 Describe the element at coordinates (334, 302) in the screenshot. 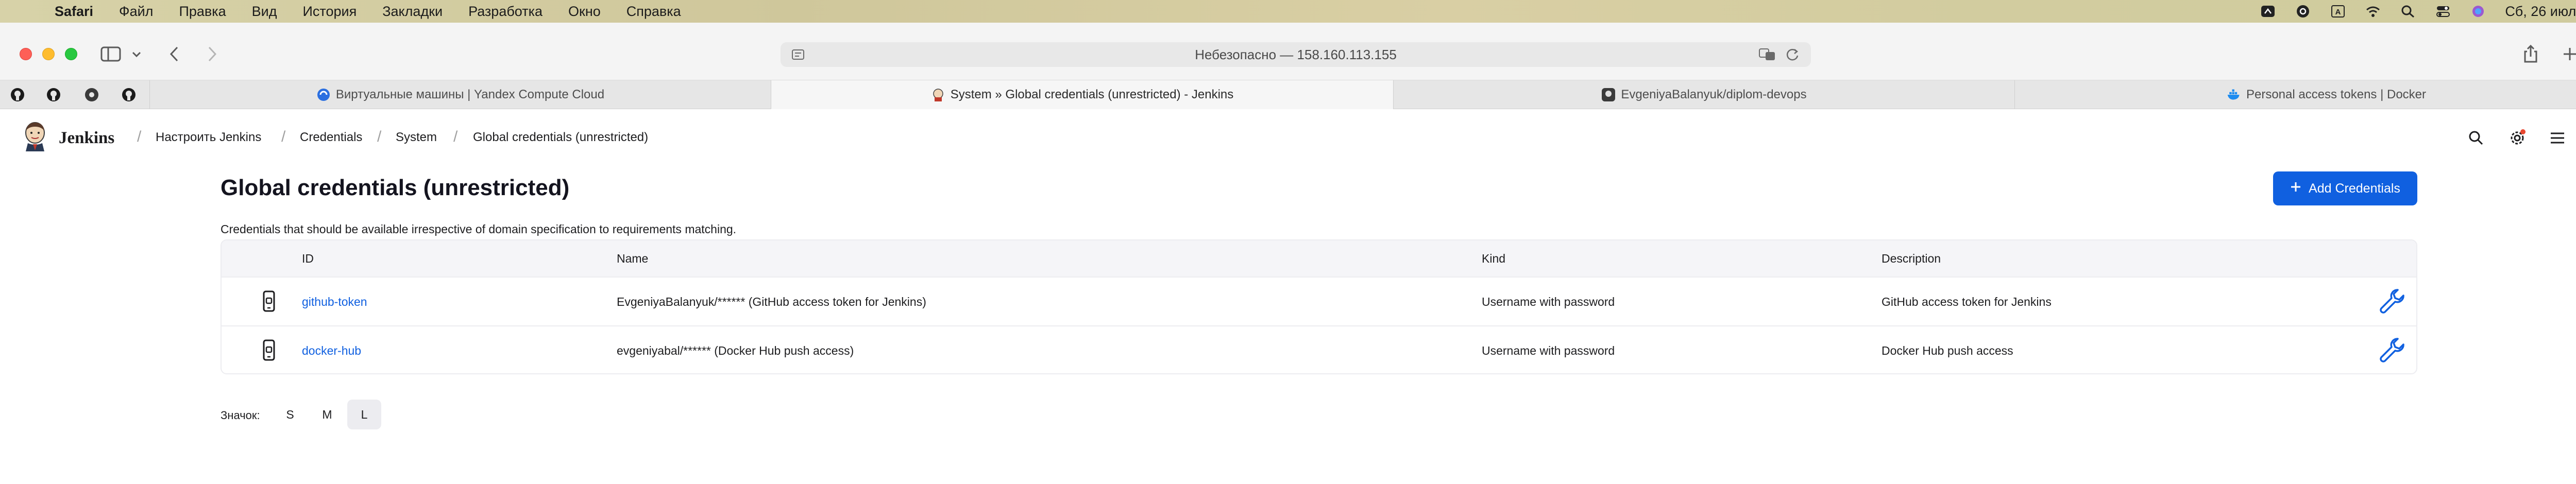

I see `credential-id-link: github-token` at that location.